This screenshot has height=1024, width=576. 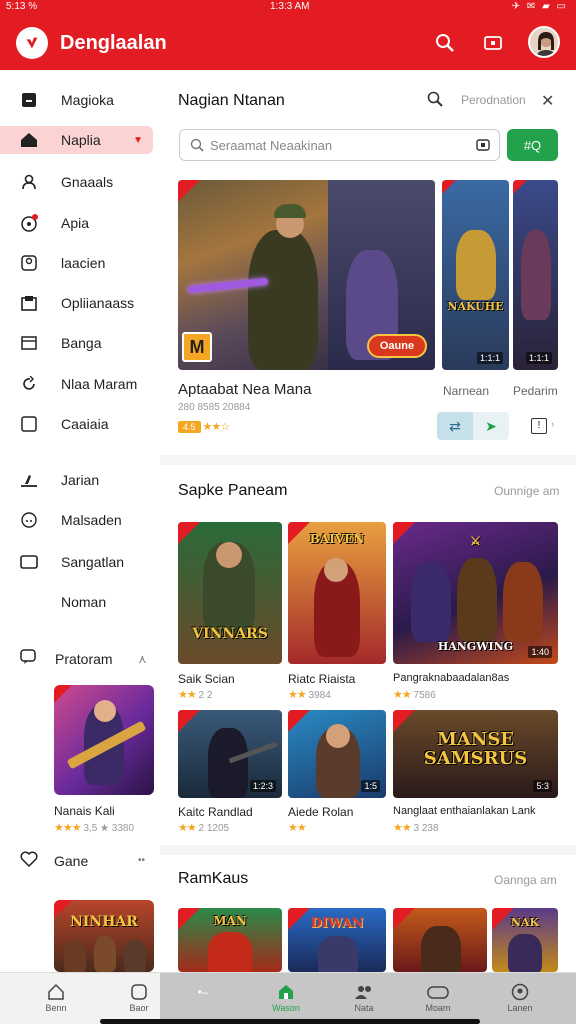 What do you see at coordinates (141, 860) in the screenshot?
I see `more-icon: ••` at bounding box center [141, 860].